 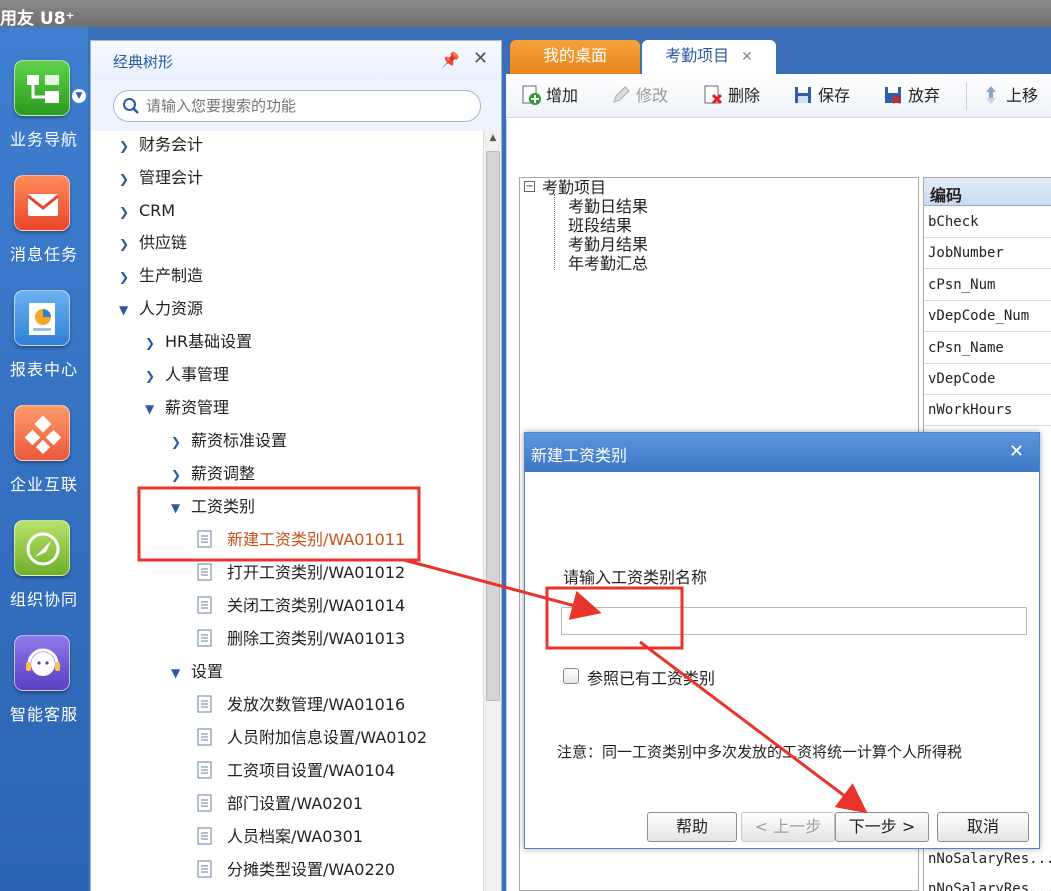 I want to click on add-icon, so click(x=531, y=95).